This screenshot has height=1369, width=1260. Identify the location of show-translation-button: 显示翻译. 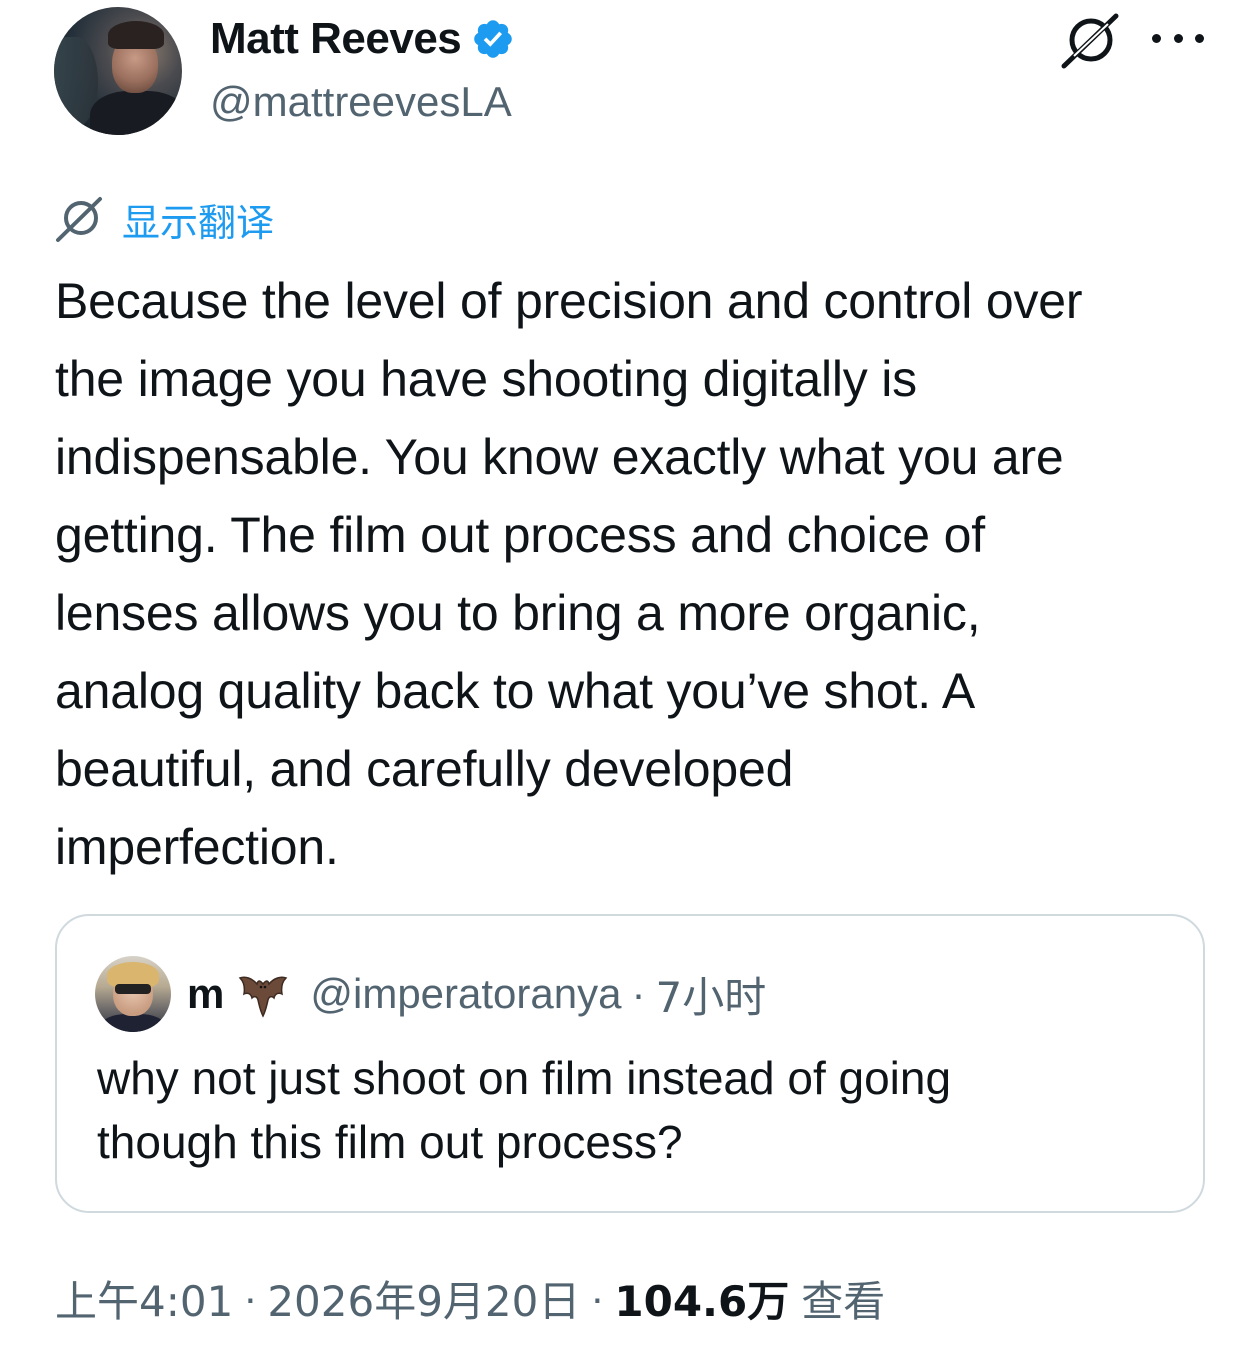
(164, 220).